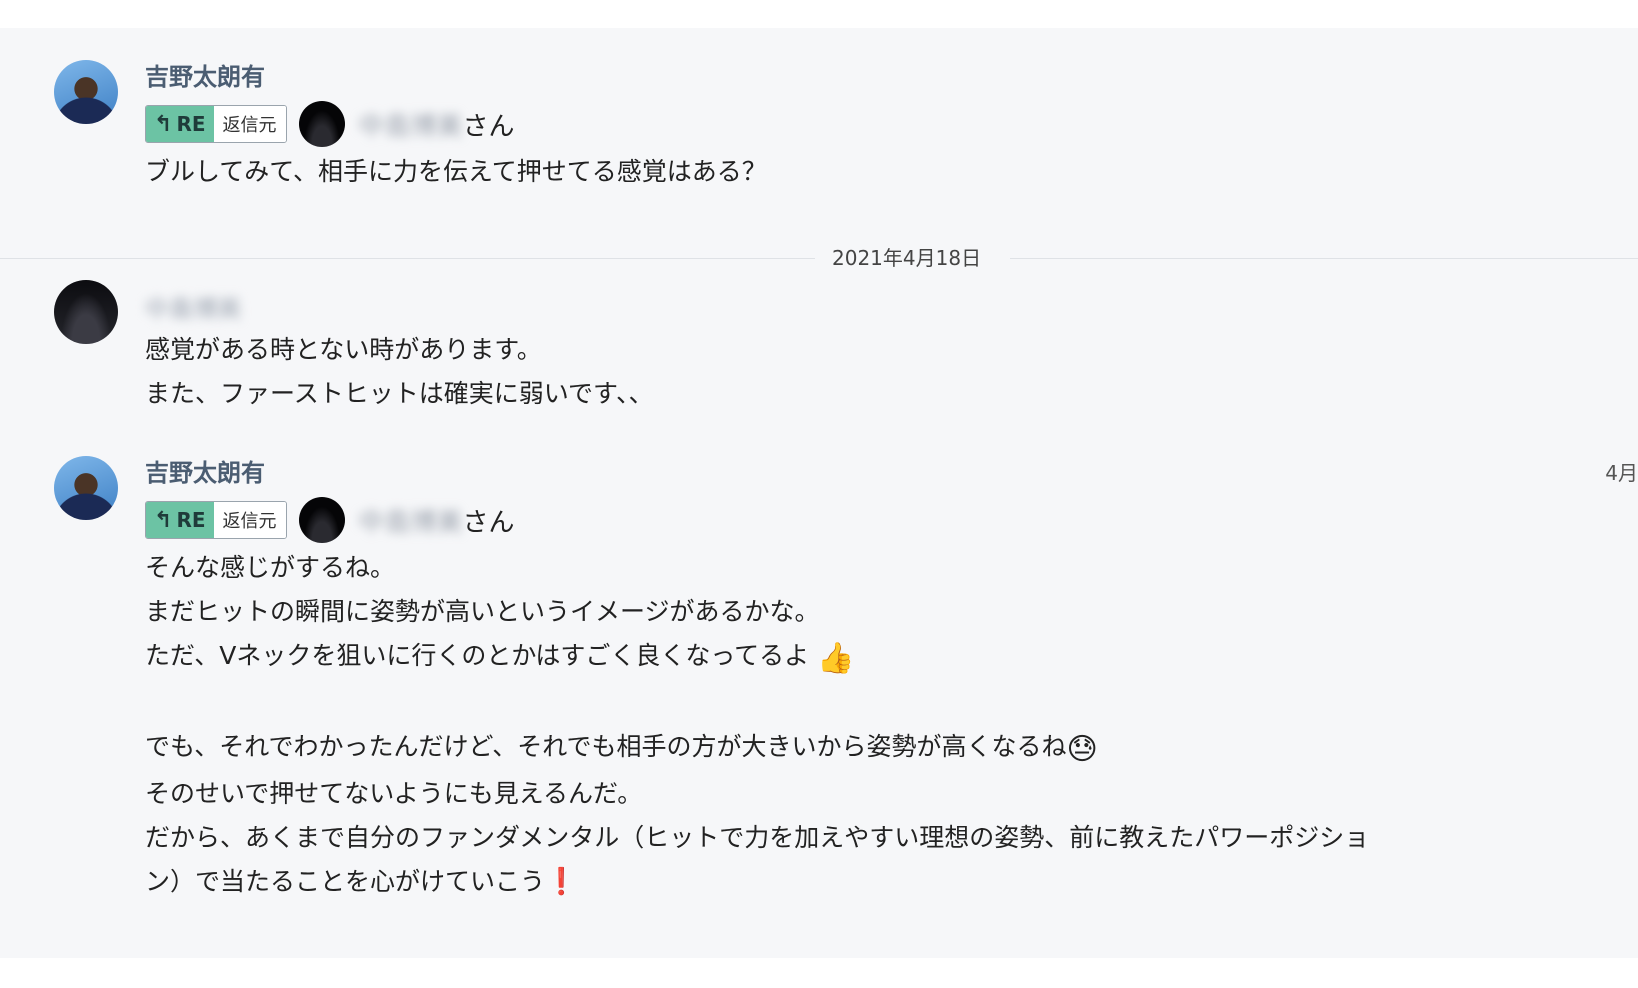  I want to click on message-text: まだヒットの瞬間に姿勢が高いというイメージがあるかな。, so click(482, 611).